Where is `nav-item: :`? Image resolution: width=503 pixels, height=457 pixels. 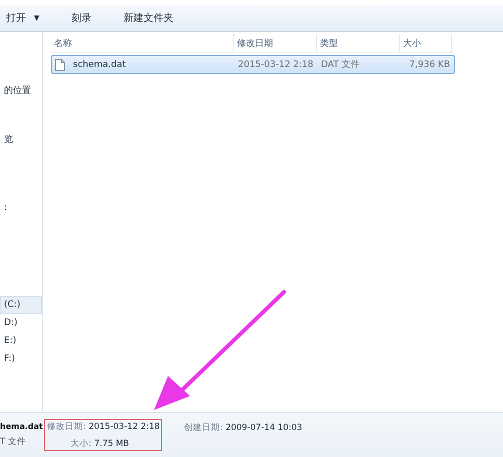 nav-item: : is located at coordinates (21, 208).